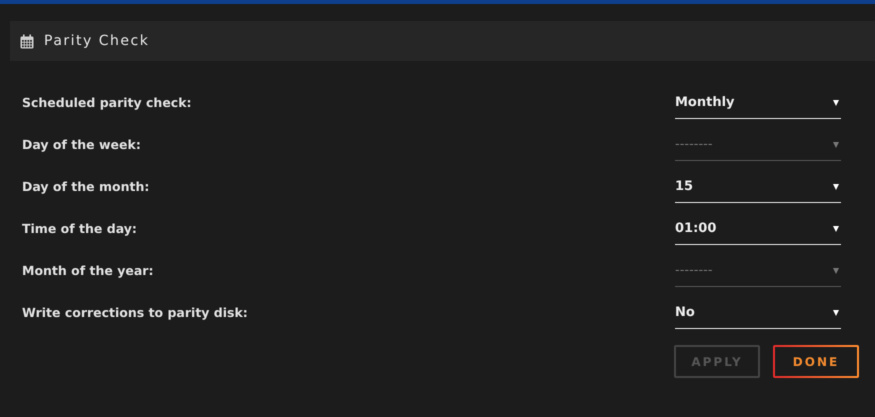  What do you see at coordinates (758, 313) in the screenshot?
I see `dropdown: No` at bounding box center [758, 313].